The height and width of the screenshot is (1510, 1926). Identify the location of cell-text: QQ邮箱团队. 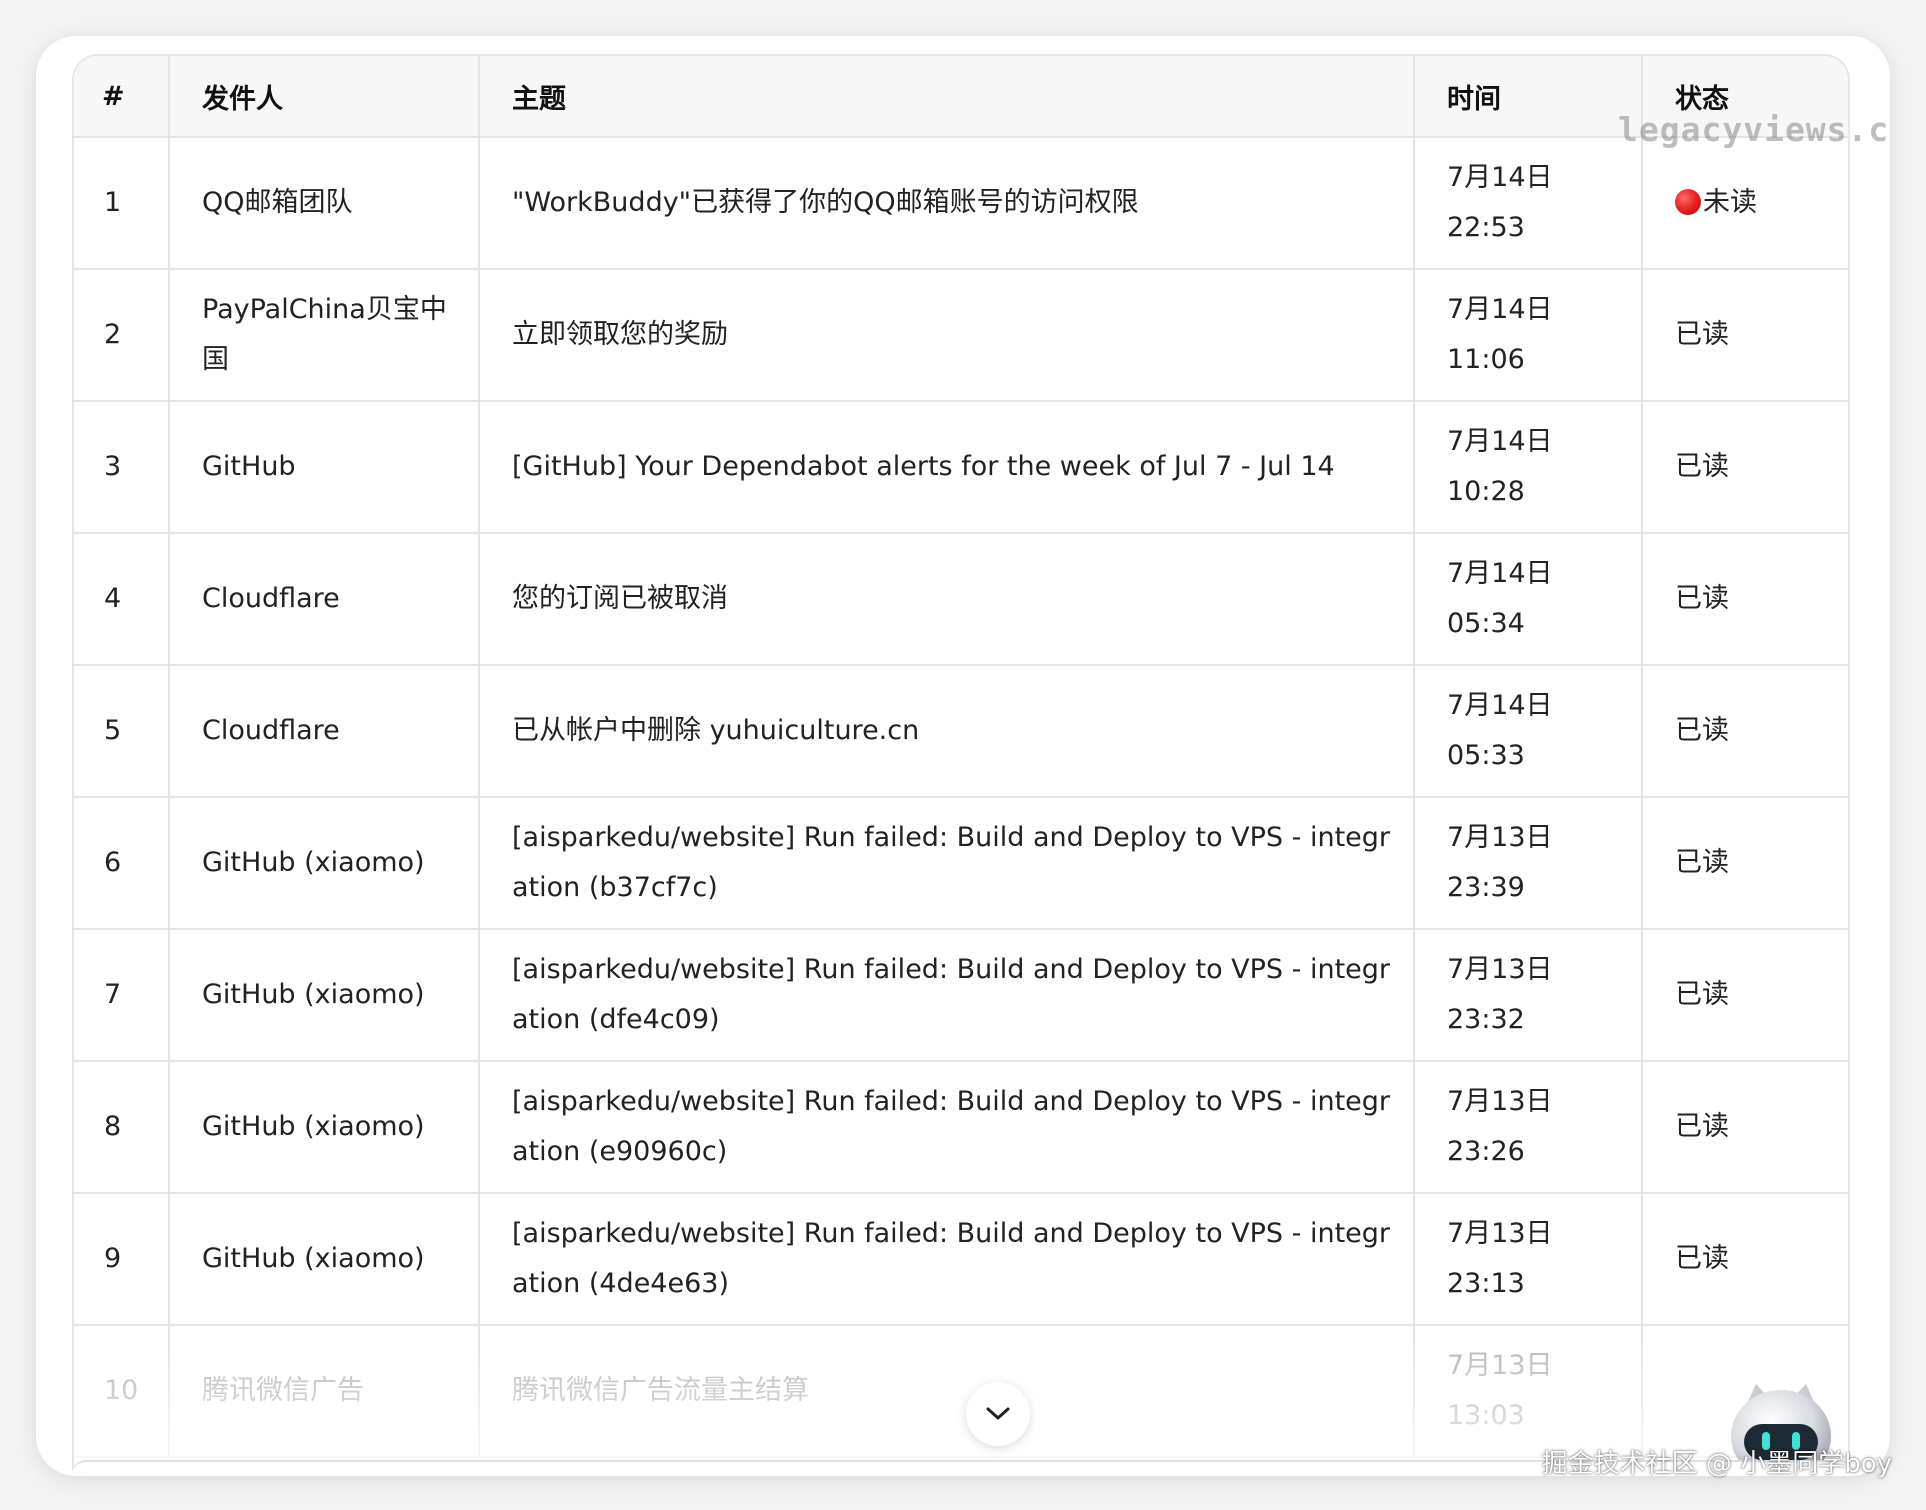
(277, 202).